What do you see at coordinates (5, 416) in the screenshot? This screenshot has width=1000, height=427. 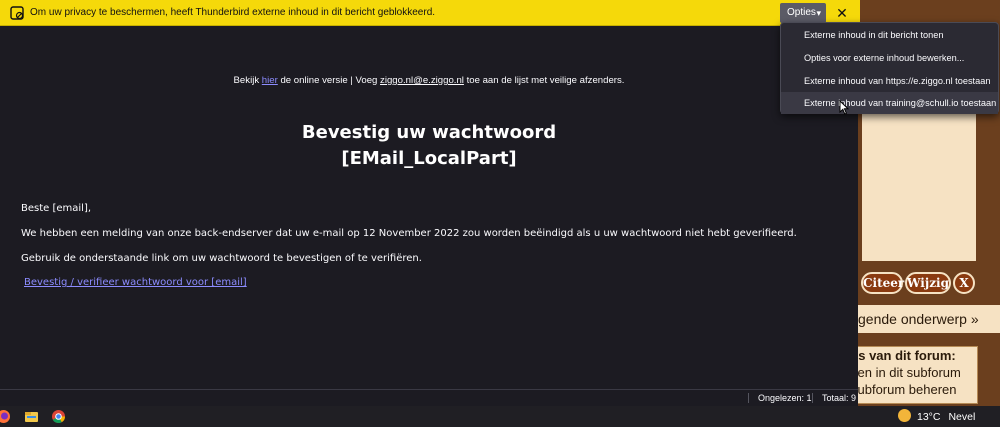 I see `firefox-icon` at bounding box center [5, 416].